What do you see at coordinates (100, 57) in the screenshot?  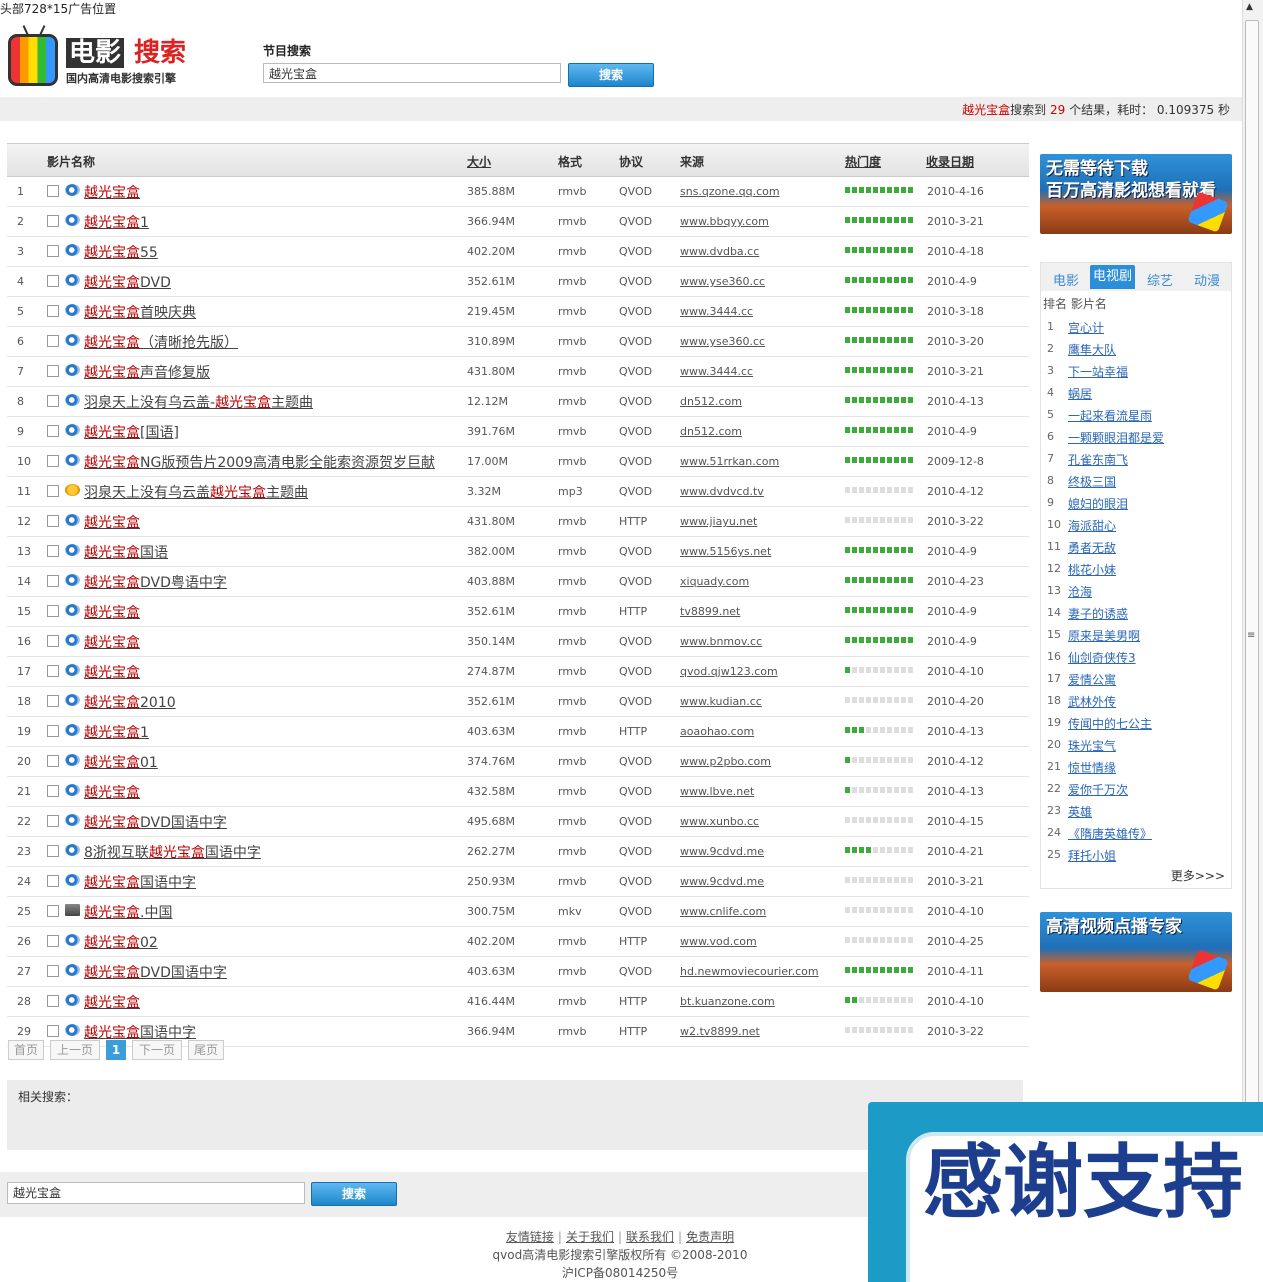 I see `site-logo: 电影 搜索 国内高清电影搜索引擎` at bounding box center [100, 57].